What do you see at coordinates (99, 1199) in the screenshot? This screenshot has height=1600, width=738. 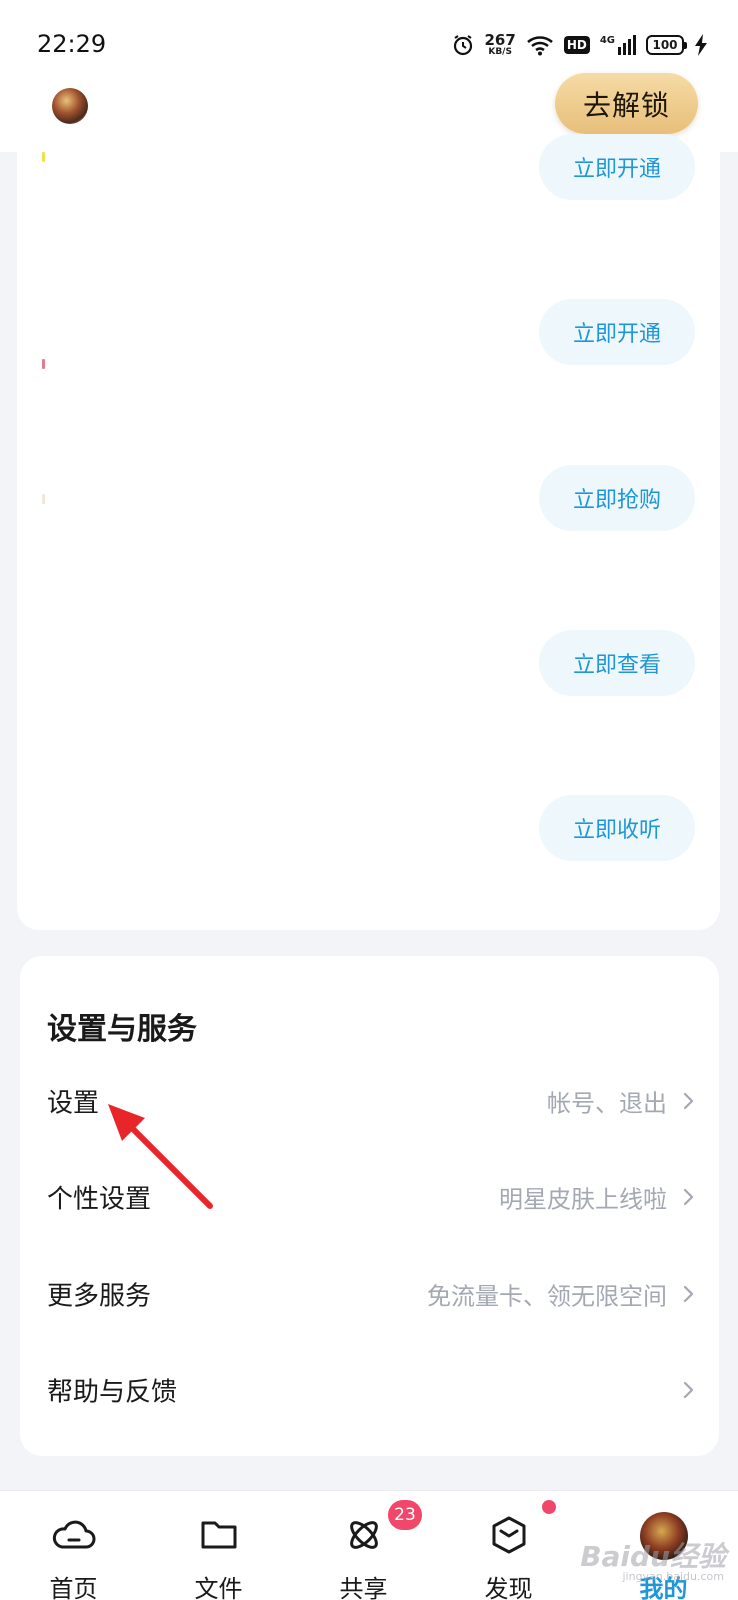 I see `personalization-row-label: 个性设置` at bounding box center [99, 1199].